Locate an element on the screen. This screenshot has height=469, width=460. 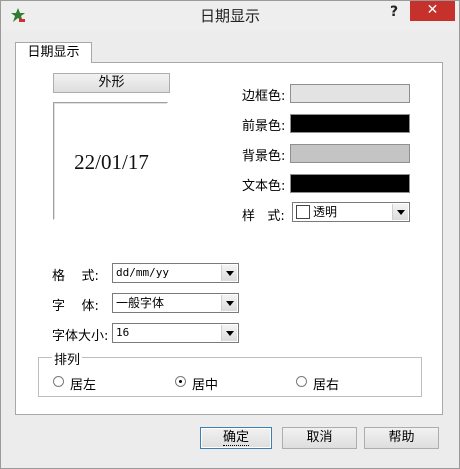
style-label: 样 式: is located at coordinates (263, 216).